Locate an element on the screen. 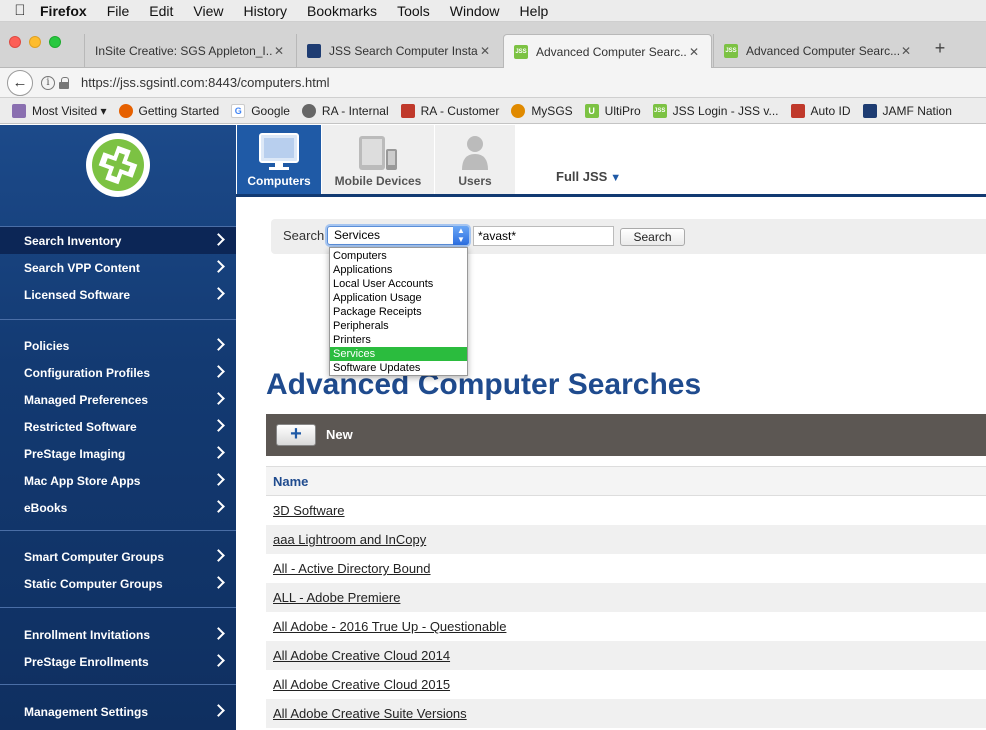 This screenshot has height=730, width=986. menu-bookmarks: Bookmarks is located at coordinates (342, 11).